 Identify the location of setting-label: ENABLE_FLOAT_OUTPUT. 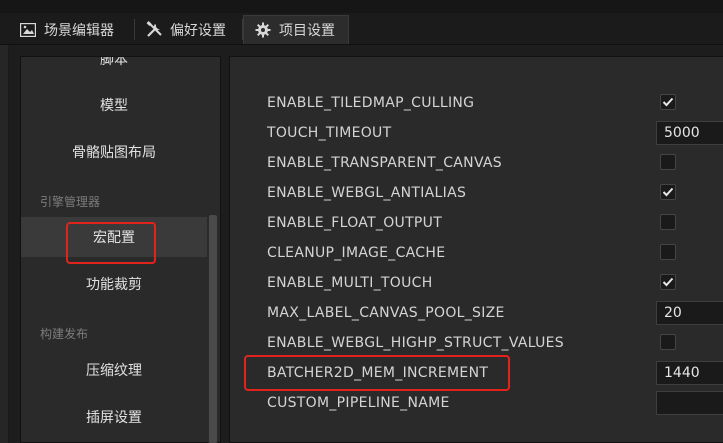
(355, 223).